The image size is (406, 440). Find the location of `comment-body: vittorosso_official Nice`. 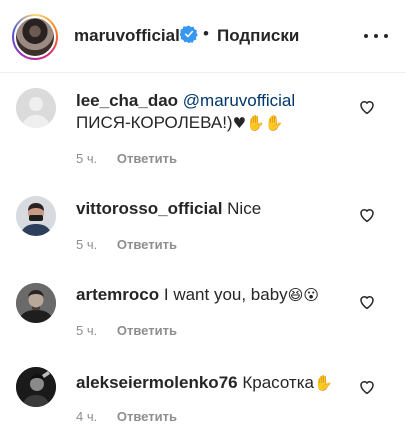

comment-body: vittorosso_official Nice is located at coordinates (211, 209).